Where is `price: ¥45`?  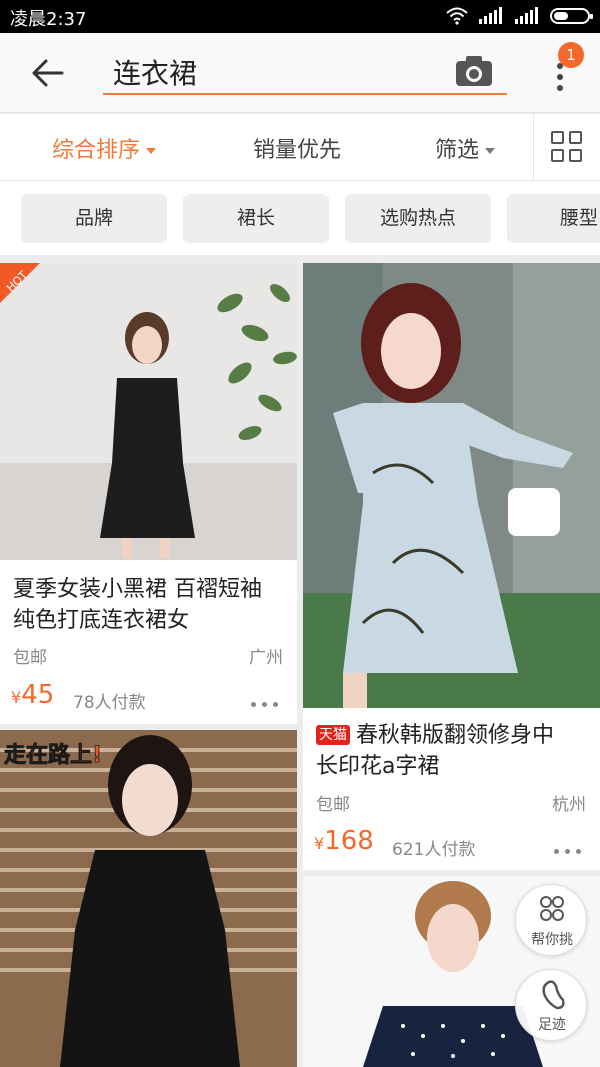 price: ¥45 is located at coordinates (33, 695).